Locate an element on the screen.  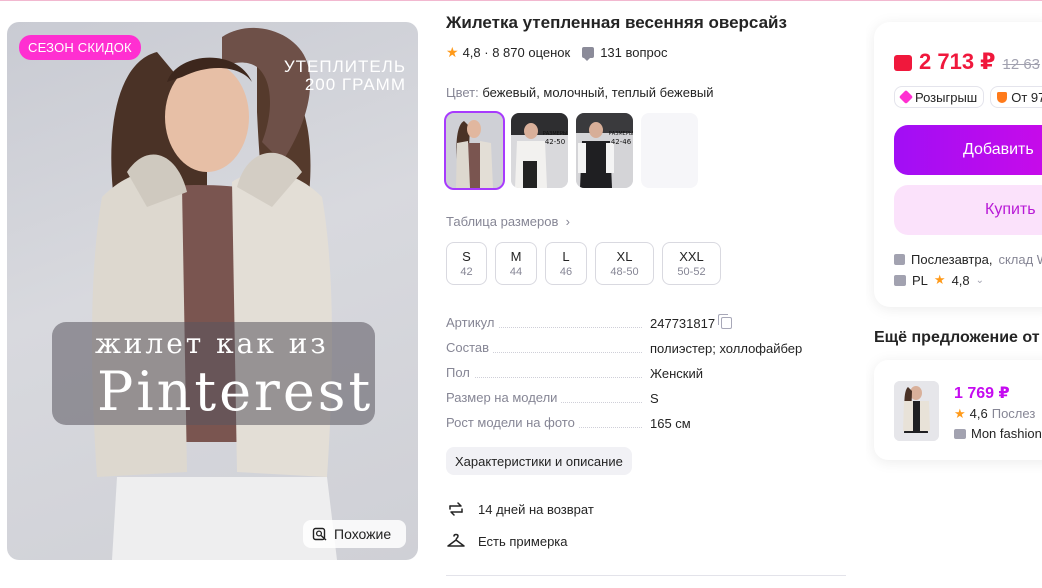
size-option: L 46 is located at coordinates (566, 263).